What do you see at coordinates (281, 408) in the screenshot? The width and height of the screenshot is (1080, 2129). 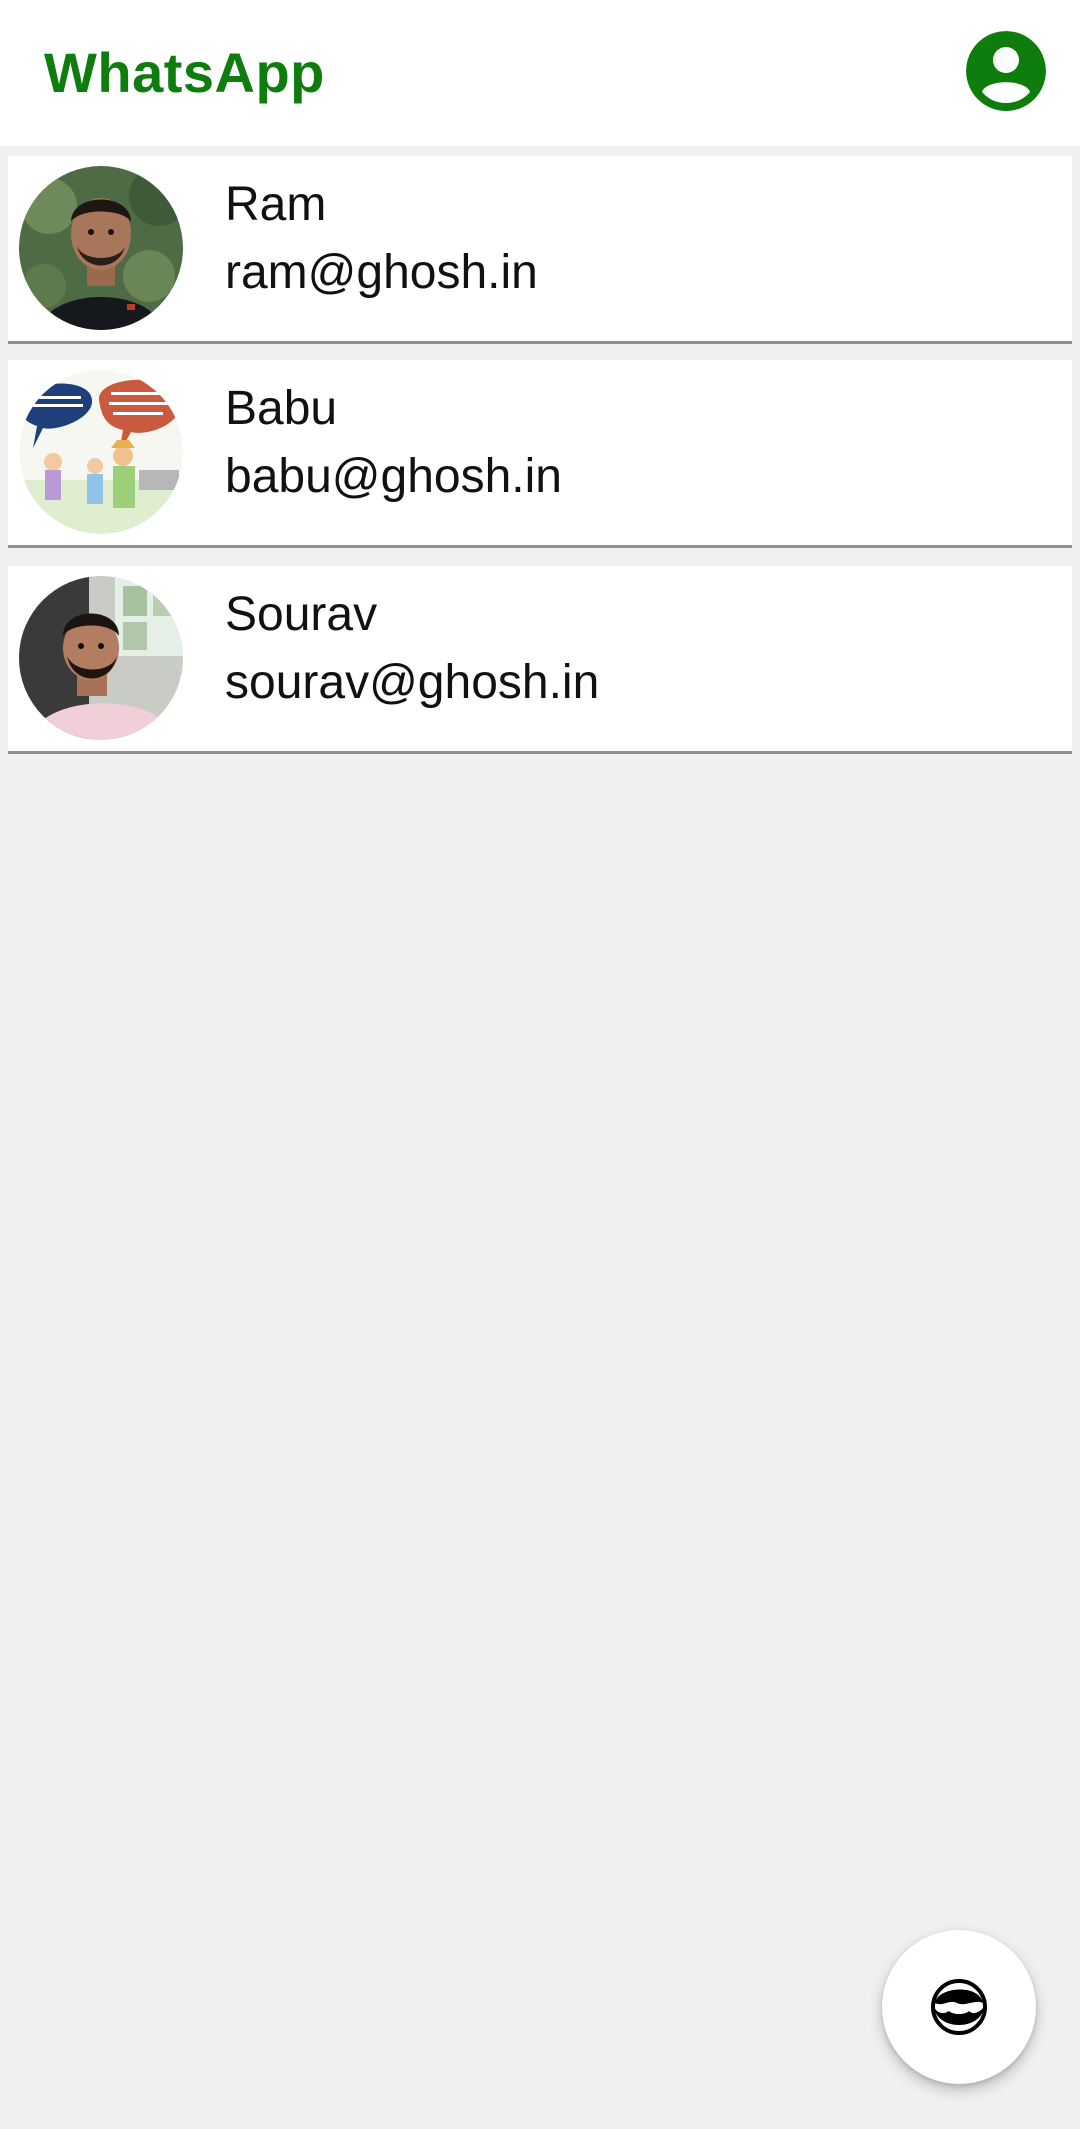 I see `contact-name: Babu` at bounding box center [281, 408].